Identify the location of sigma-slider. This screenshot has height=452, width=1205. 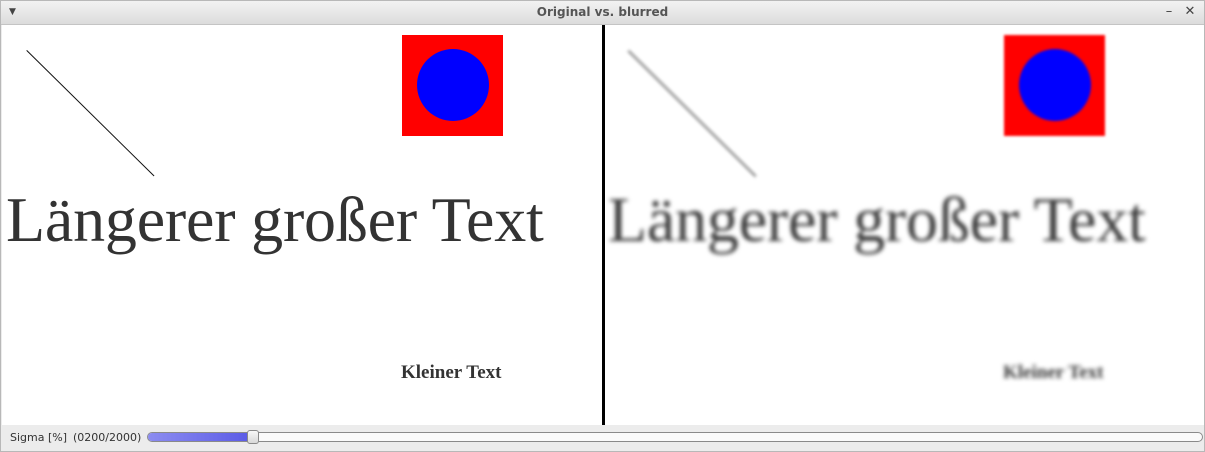
(675, 437).